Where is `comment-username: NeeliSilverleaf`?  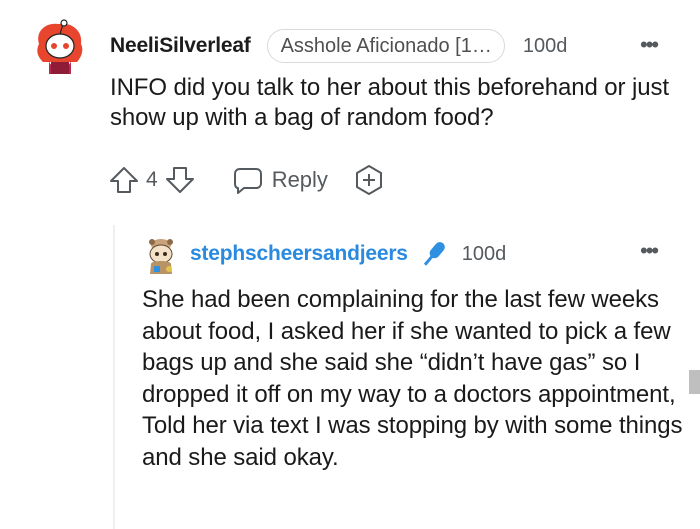 comment-username: NeeliSilverleaf is located at coordinates (180, 46).